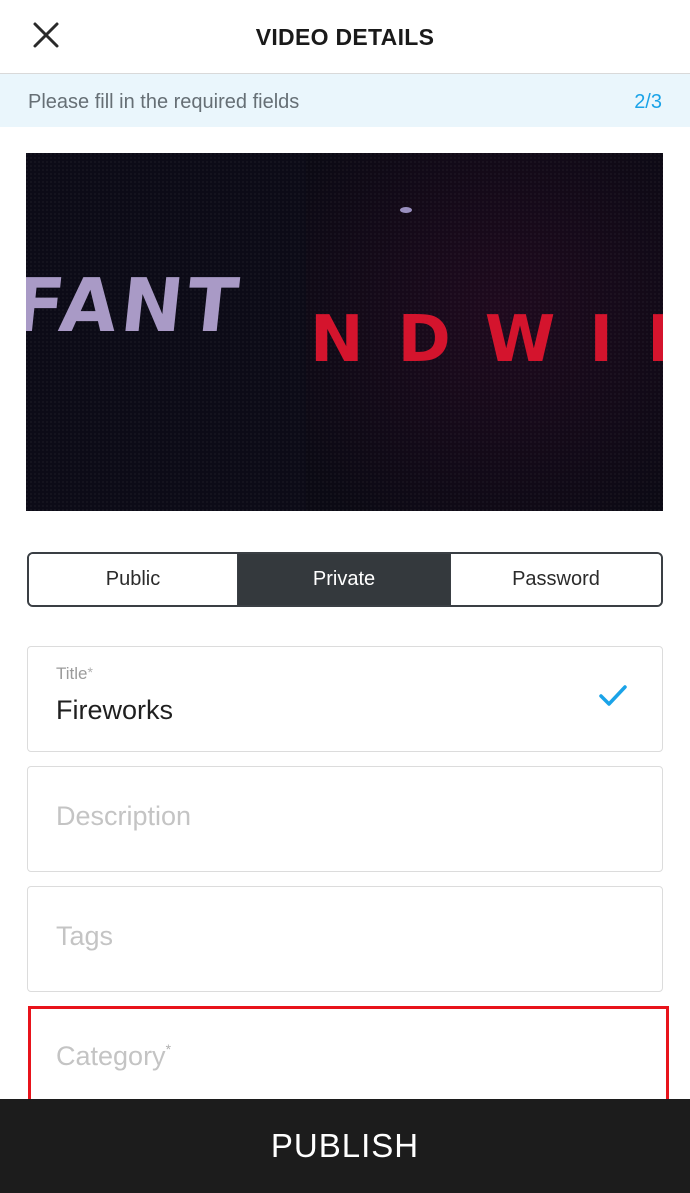 This screenshot has width=690, height=1193. I want to click on privacy-selector: Public Private Password, so click(345, 579).